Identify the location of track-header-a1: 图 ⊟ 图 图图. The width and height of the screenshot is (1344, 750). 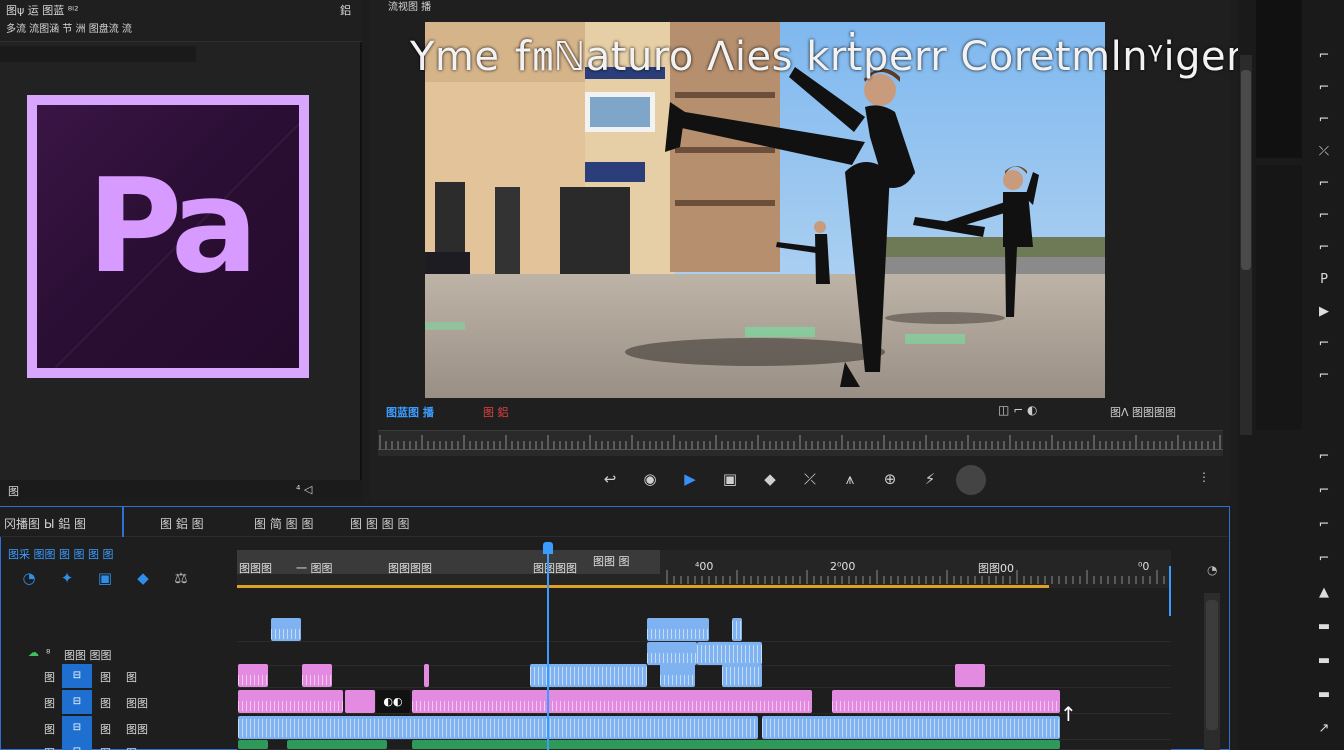
(118, 728).